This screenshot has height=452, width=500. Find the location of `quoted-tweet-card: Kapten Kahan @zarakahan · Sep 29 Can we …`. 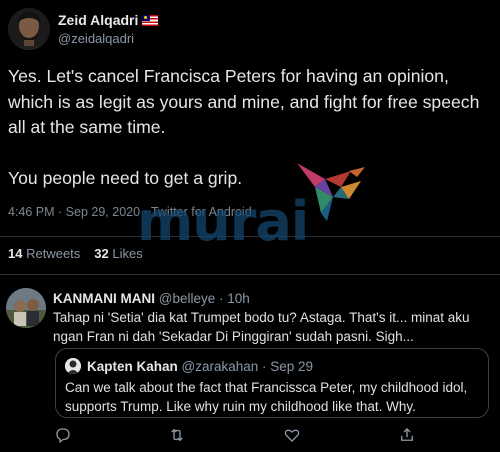

quoted-tweet-card: Kapten Kahan @zarakahan · Sep 29 Can we … is located at coordinates (272, 383).